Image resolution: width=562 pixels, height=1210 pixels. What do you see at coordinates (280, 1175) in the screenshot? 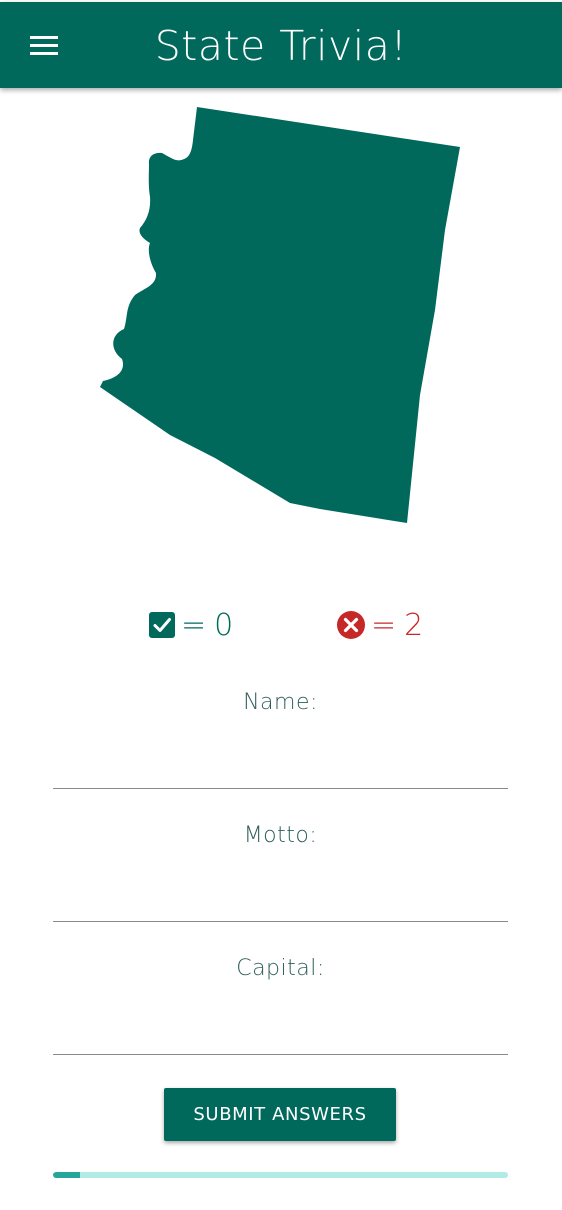
I see `progress-bar` at bounding box center [280, 1175].